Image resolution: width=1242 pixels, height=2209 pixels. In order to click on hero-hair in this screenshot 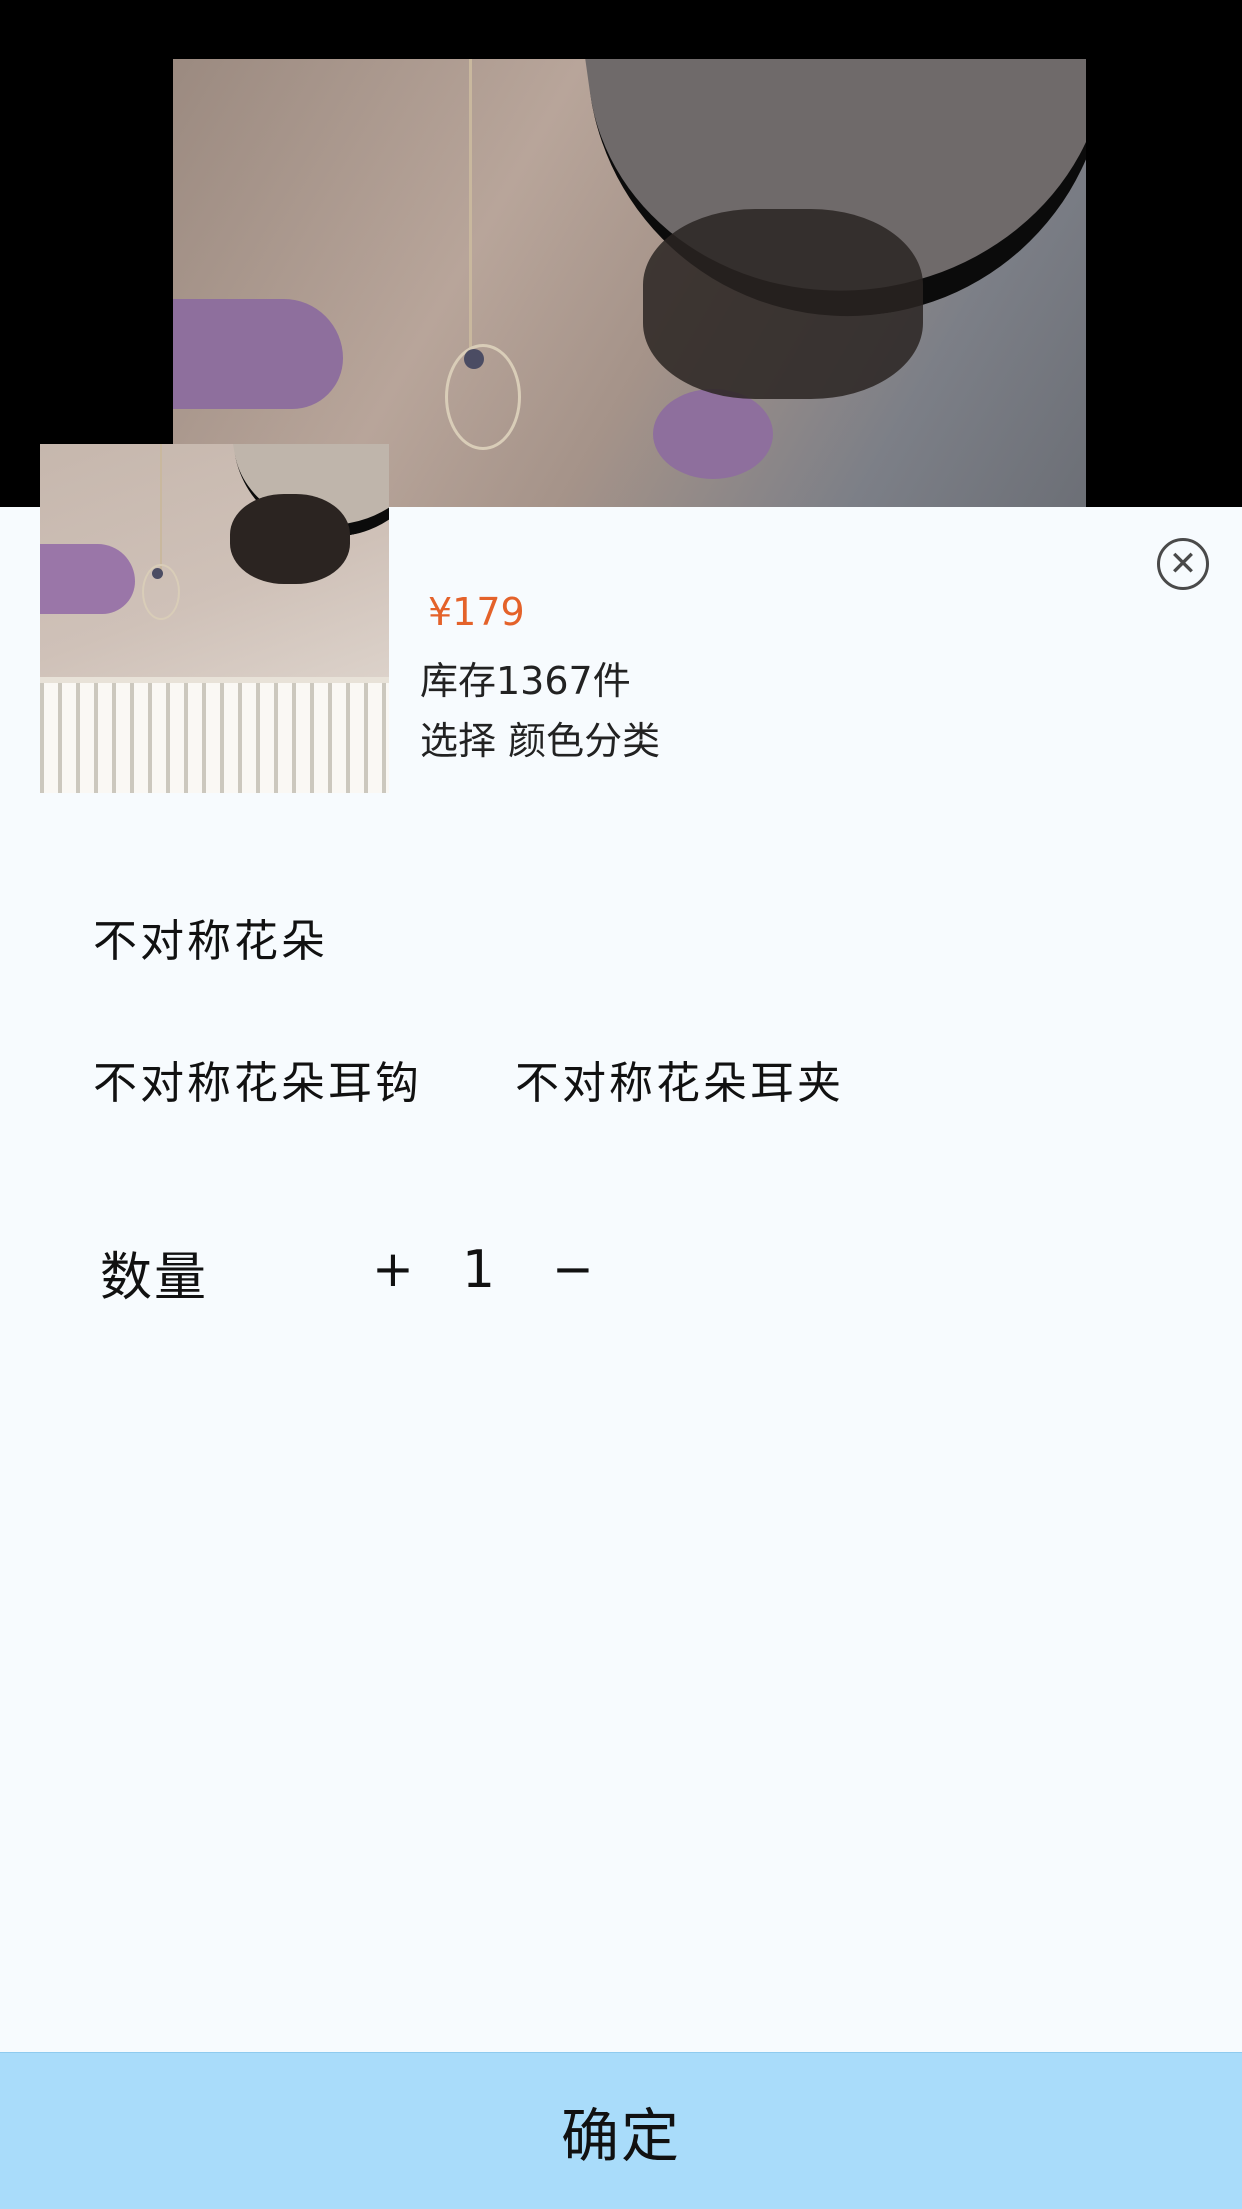, I will do `click(783, 304)`.